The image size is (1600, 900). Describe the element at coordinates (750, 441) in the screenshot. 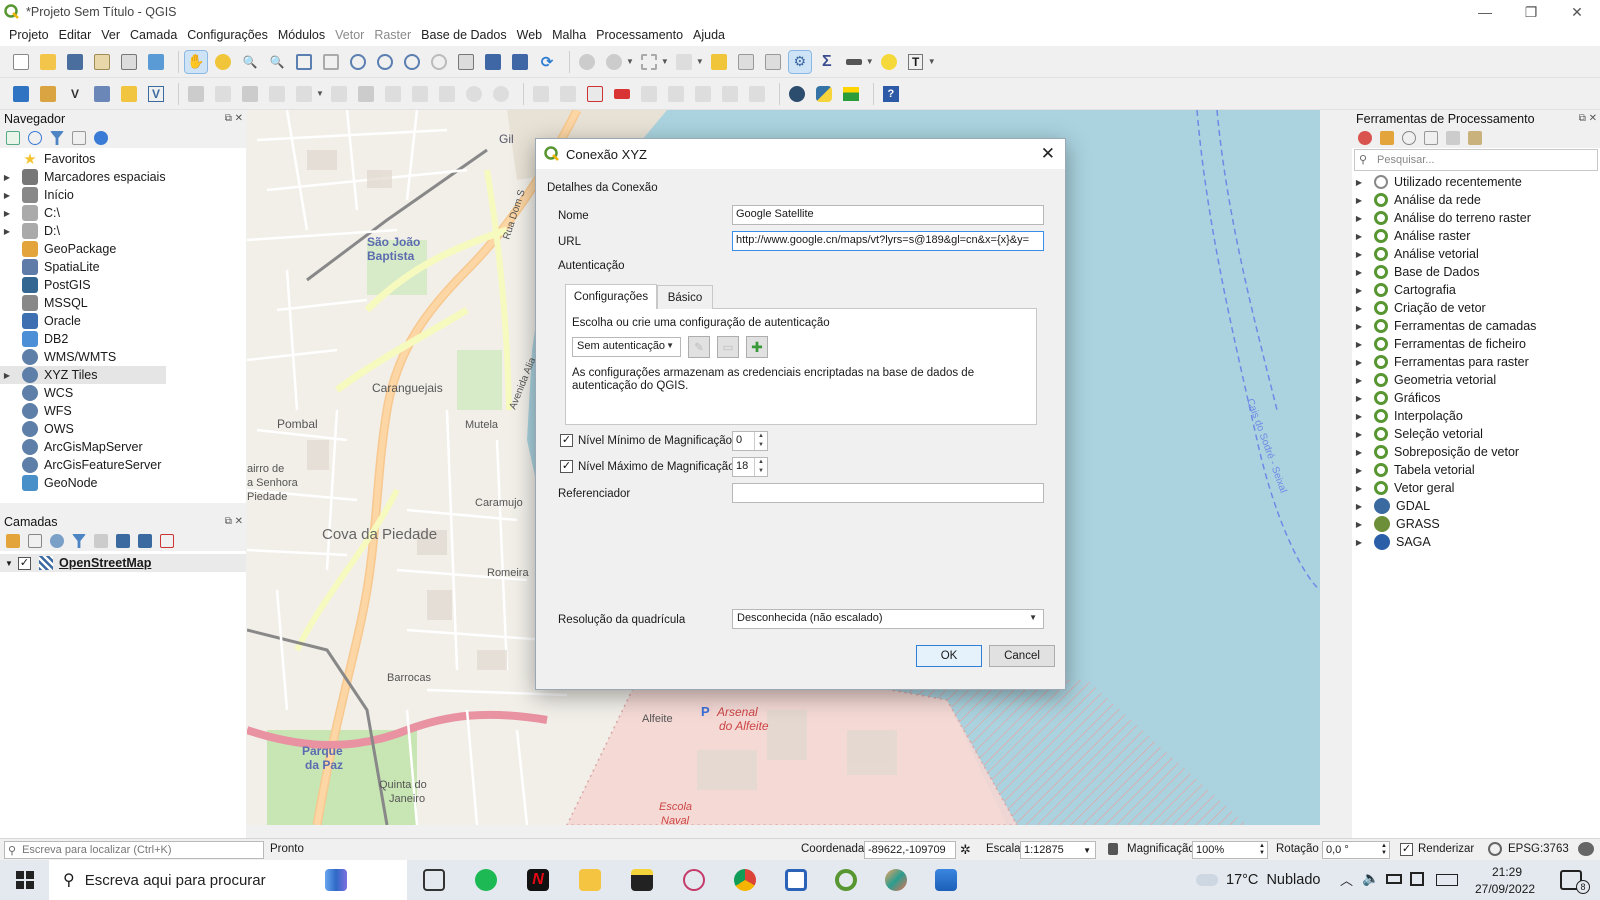

I see `min-zoom-spinbox: 0 ▲ ▼` at that location.